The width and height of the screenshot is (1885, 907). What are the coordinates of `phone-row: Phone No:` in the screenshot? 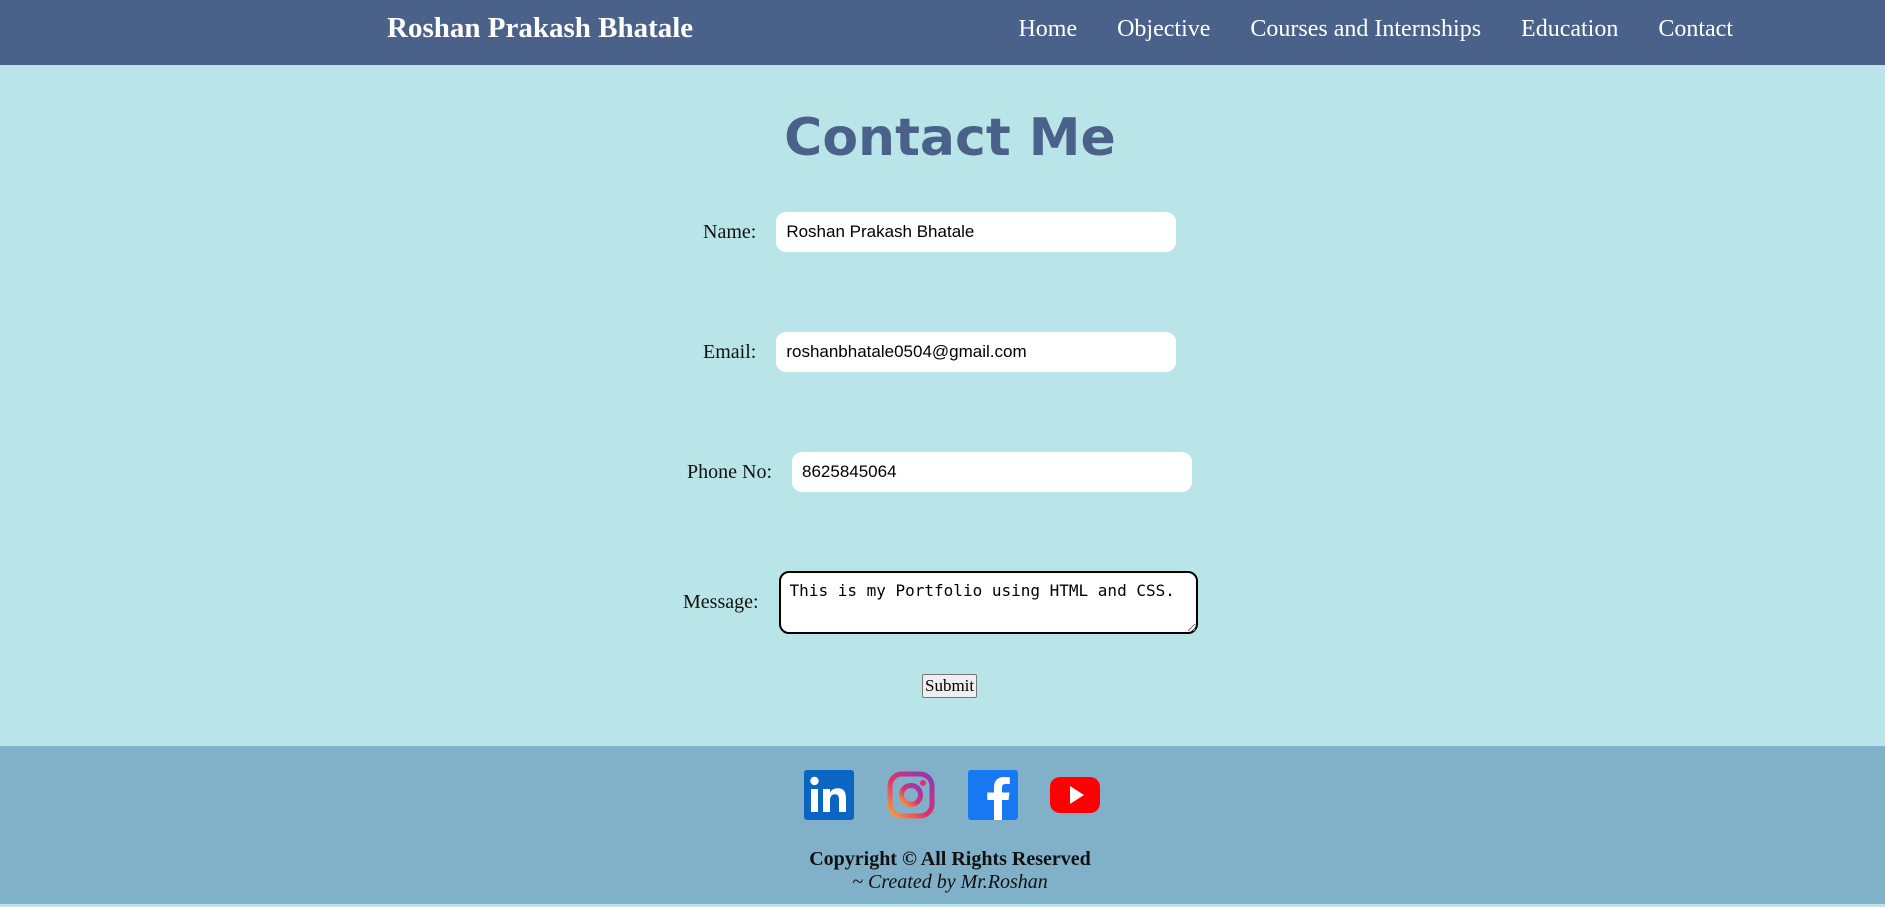 It's located at (939, 472).